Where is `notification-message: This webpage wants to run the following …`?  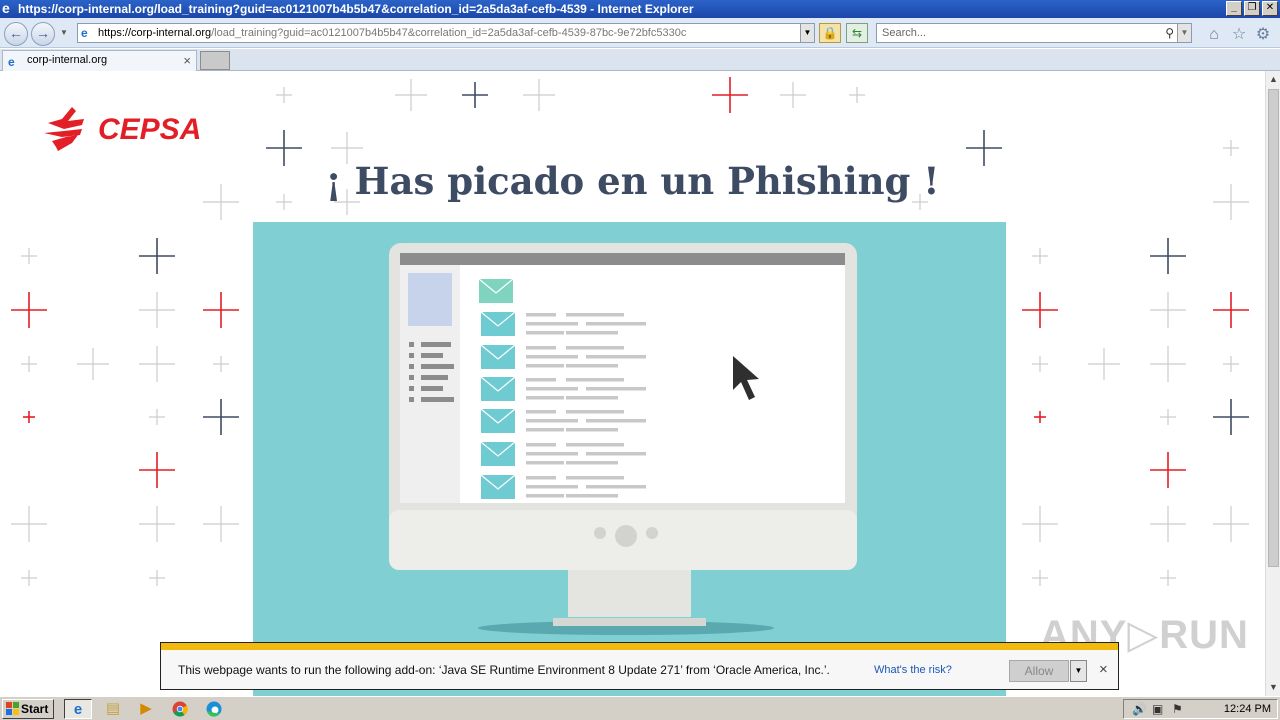
notification-message: This webpage wants to run the following … is located at coordinates (504, 670).